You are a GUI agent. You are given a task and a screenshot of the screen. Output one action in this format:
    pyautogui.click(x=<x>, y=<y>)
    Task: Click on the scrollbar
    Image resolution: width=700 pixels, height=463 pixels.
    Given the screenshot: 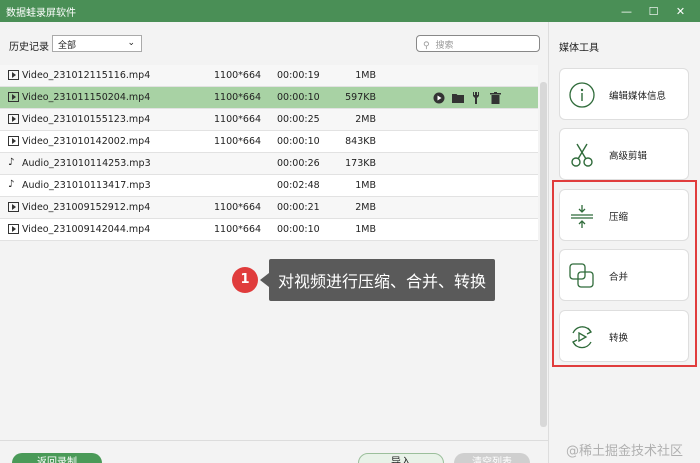 What is the action you would take?
    pyautogui.click(x=543, y=254)
    